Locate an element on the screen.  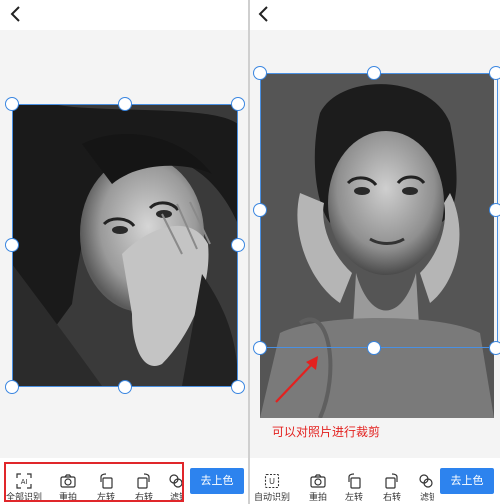
svg-text: U is located at coordinates (272, 481).